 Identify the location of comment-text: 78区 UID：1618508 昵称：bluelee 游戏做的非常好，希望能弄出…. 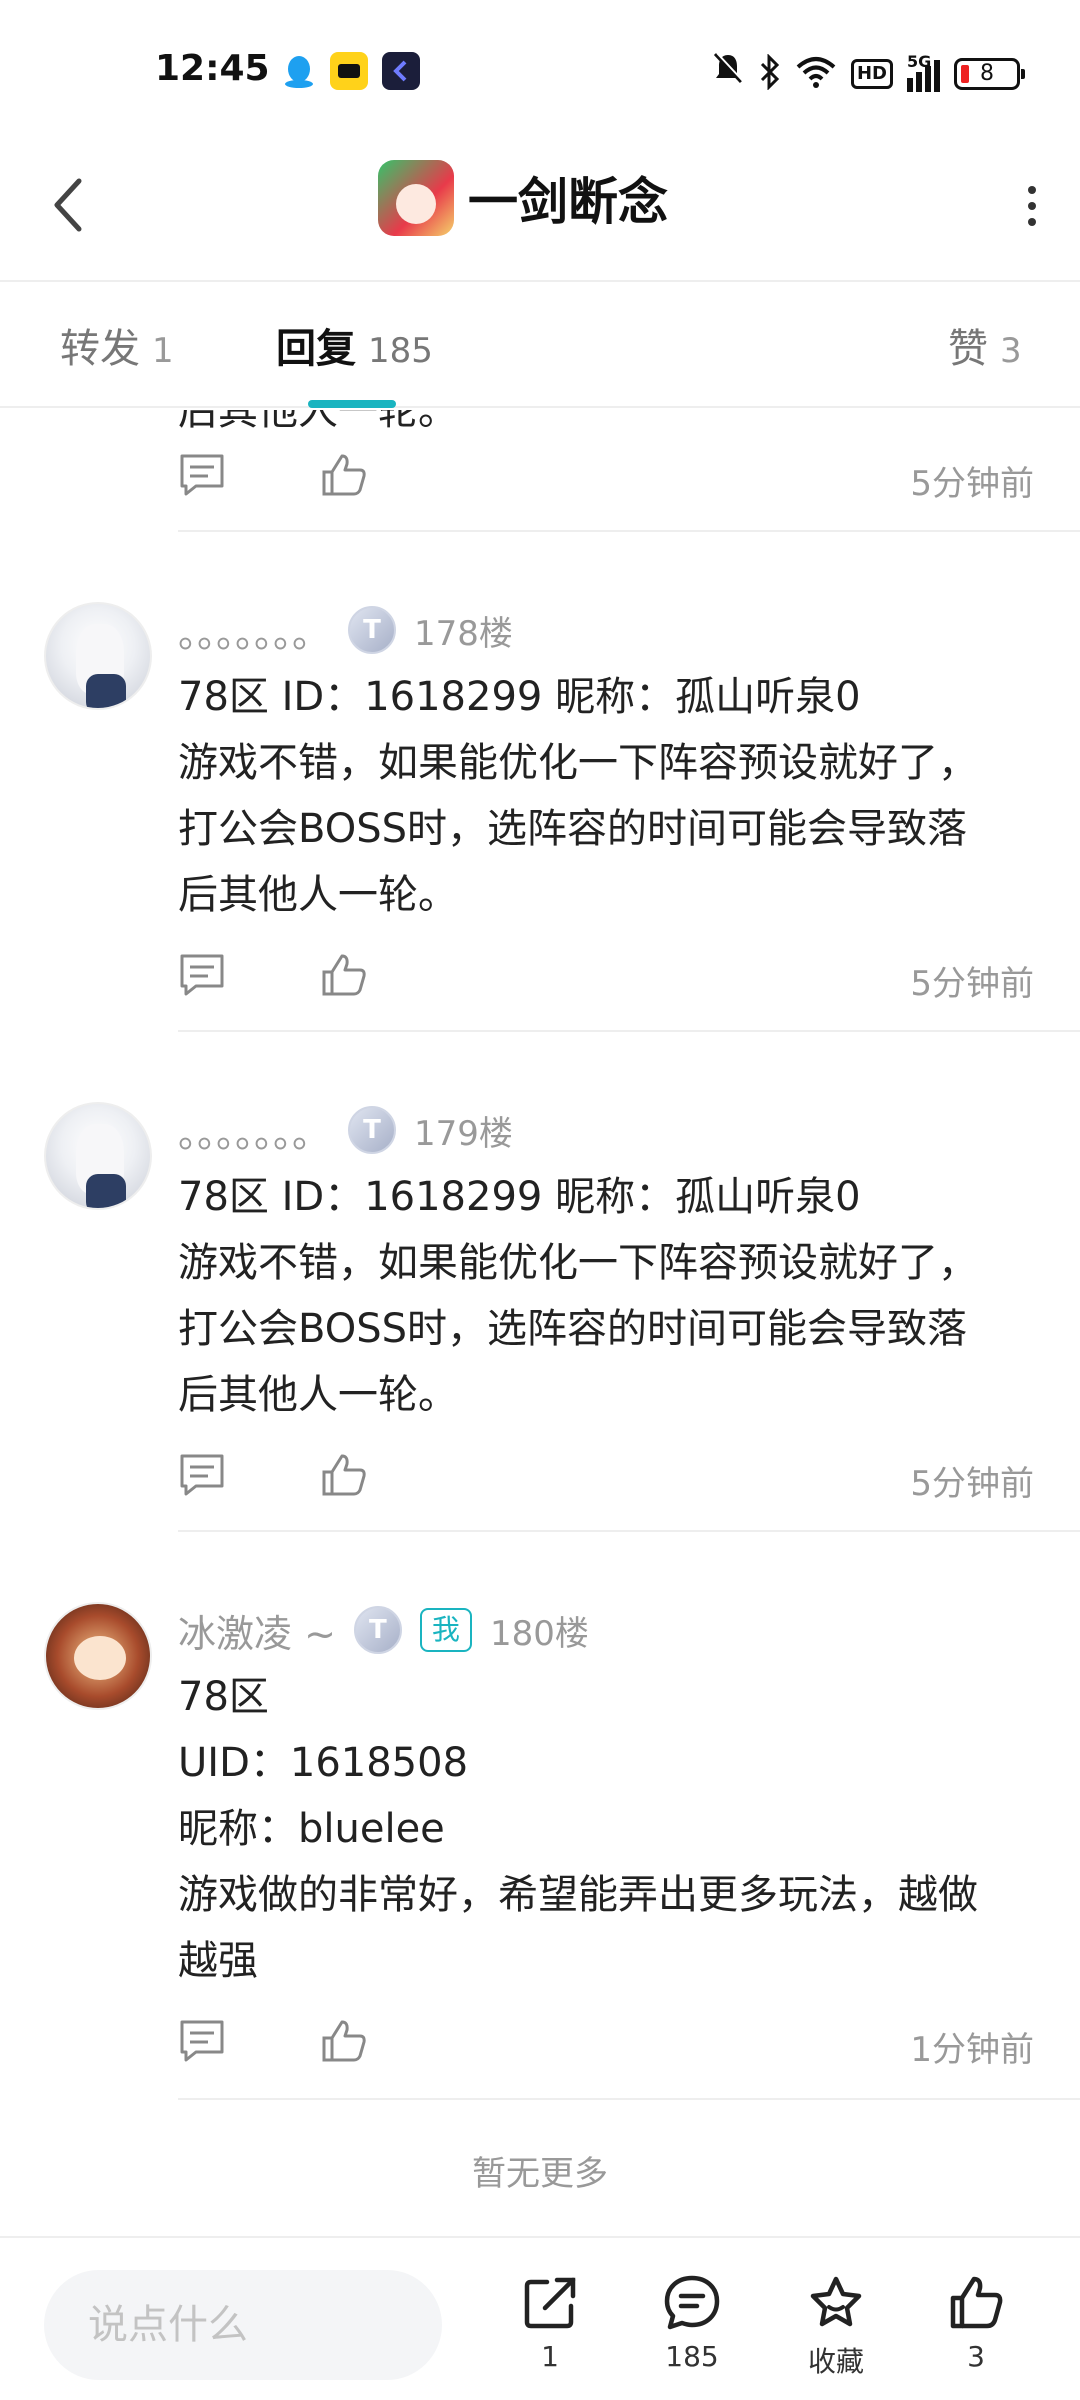
(608, 1829).